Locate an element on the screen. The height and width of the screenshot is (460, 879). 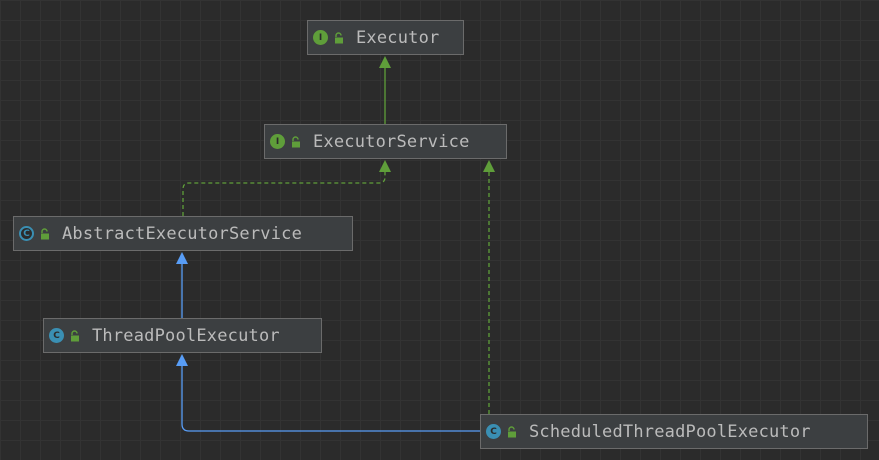
node-executor: I Executor is located at coordinates (385, 37).